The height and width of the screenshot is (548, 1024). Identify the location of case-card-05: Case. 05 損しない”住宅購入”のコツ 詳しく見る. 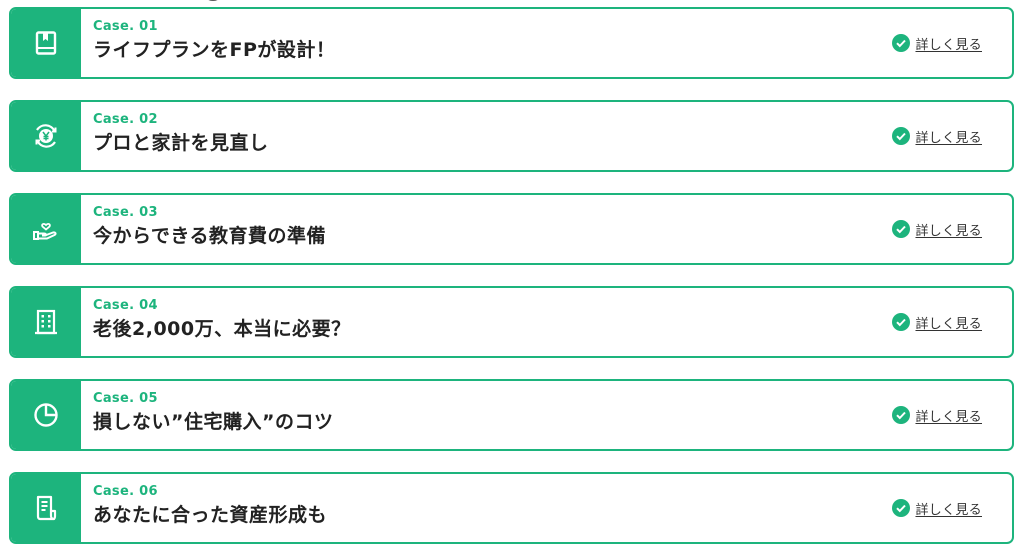
(511, 415).